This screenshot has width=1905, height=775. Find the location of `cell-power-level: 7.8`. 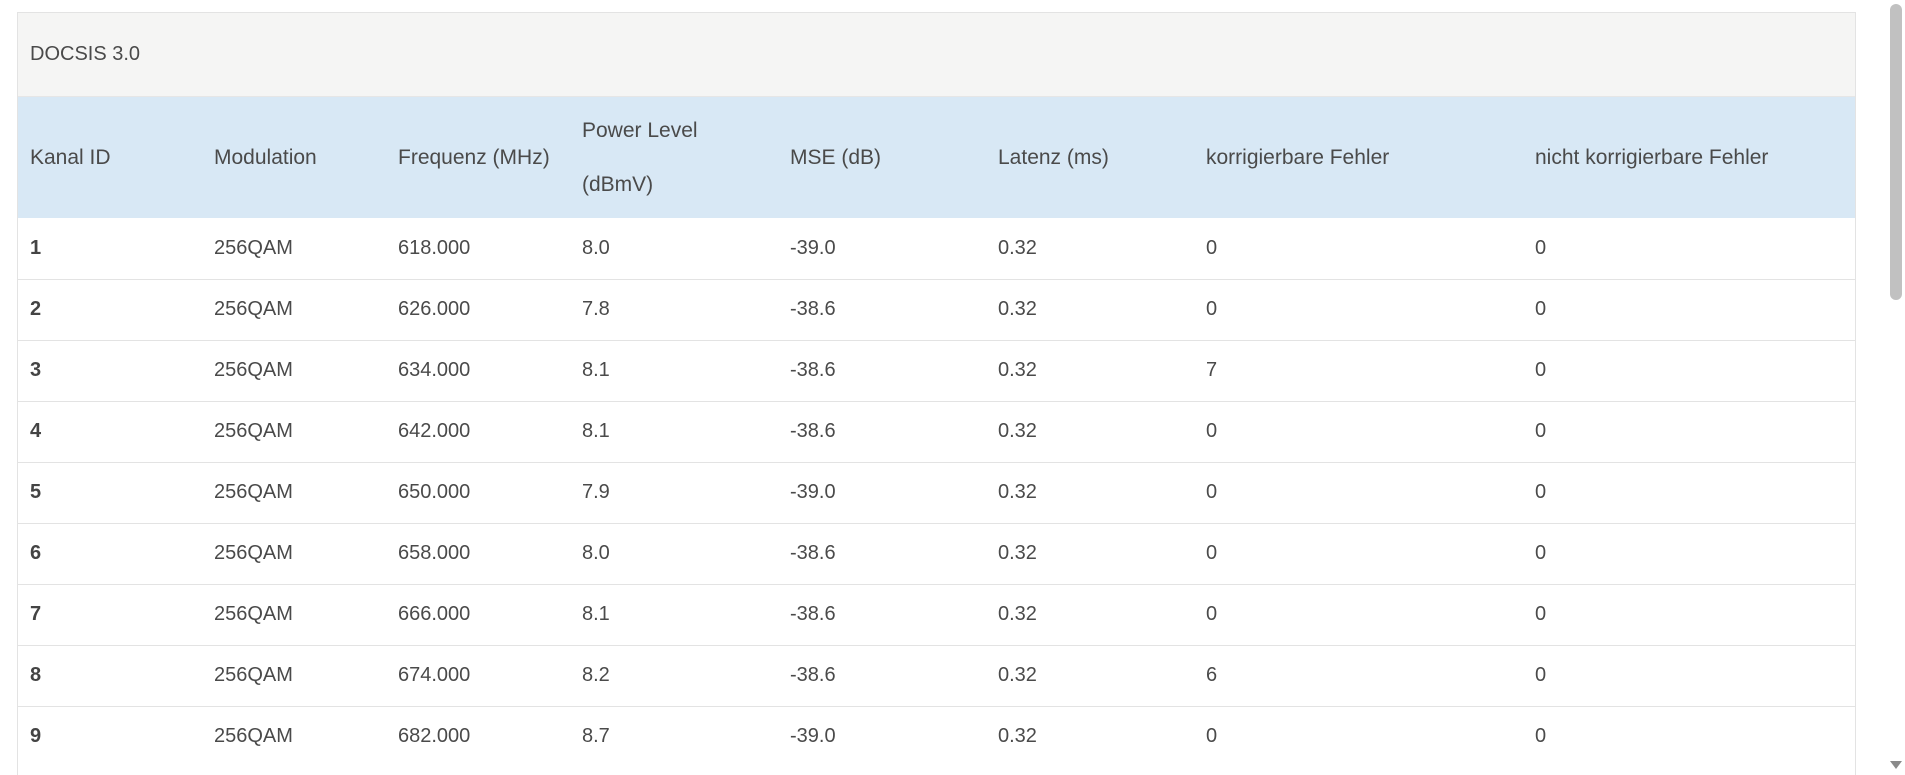

cell-power-level: 7.8 is located at coordinates (674, 309).